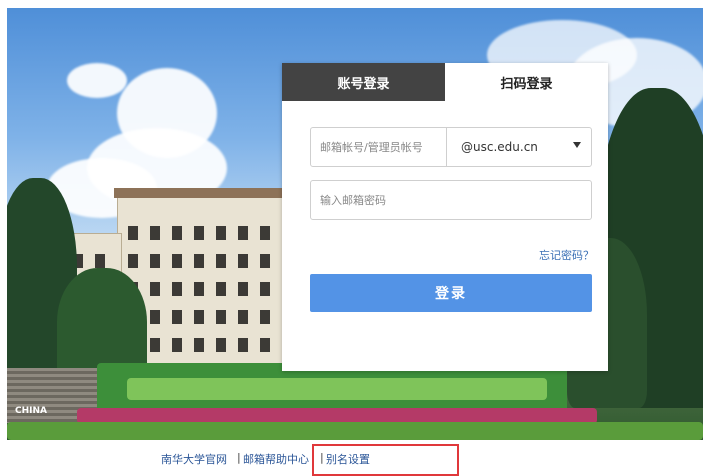 The width and height of the screenshot is (706, 476). What do you see at coordinates (97, 80) in the screenshot?
I see `cloud` at bounding box center [97, 80].